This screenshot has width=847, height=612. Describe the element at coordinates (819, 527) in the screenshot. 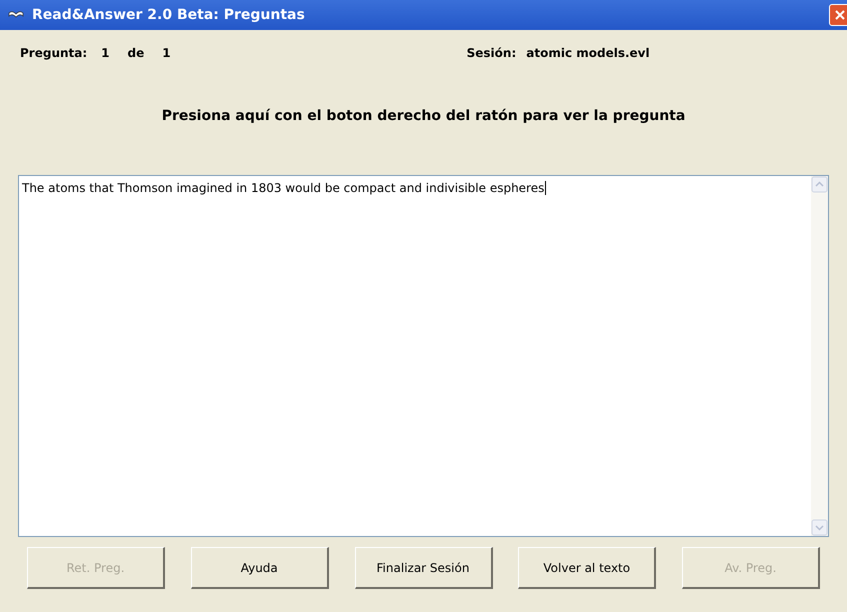

I see `scroll-down-icon` at that location.